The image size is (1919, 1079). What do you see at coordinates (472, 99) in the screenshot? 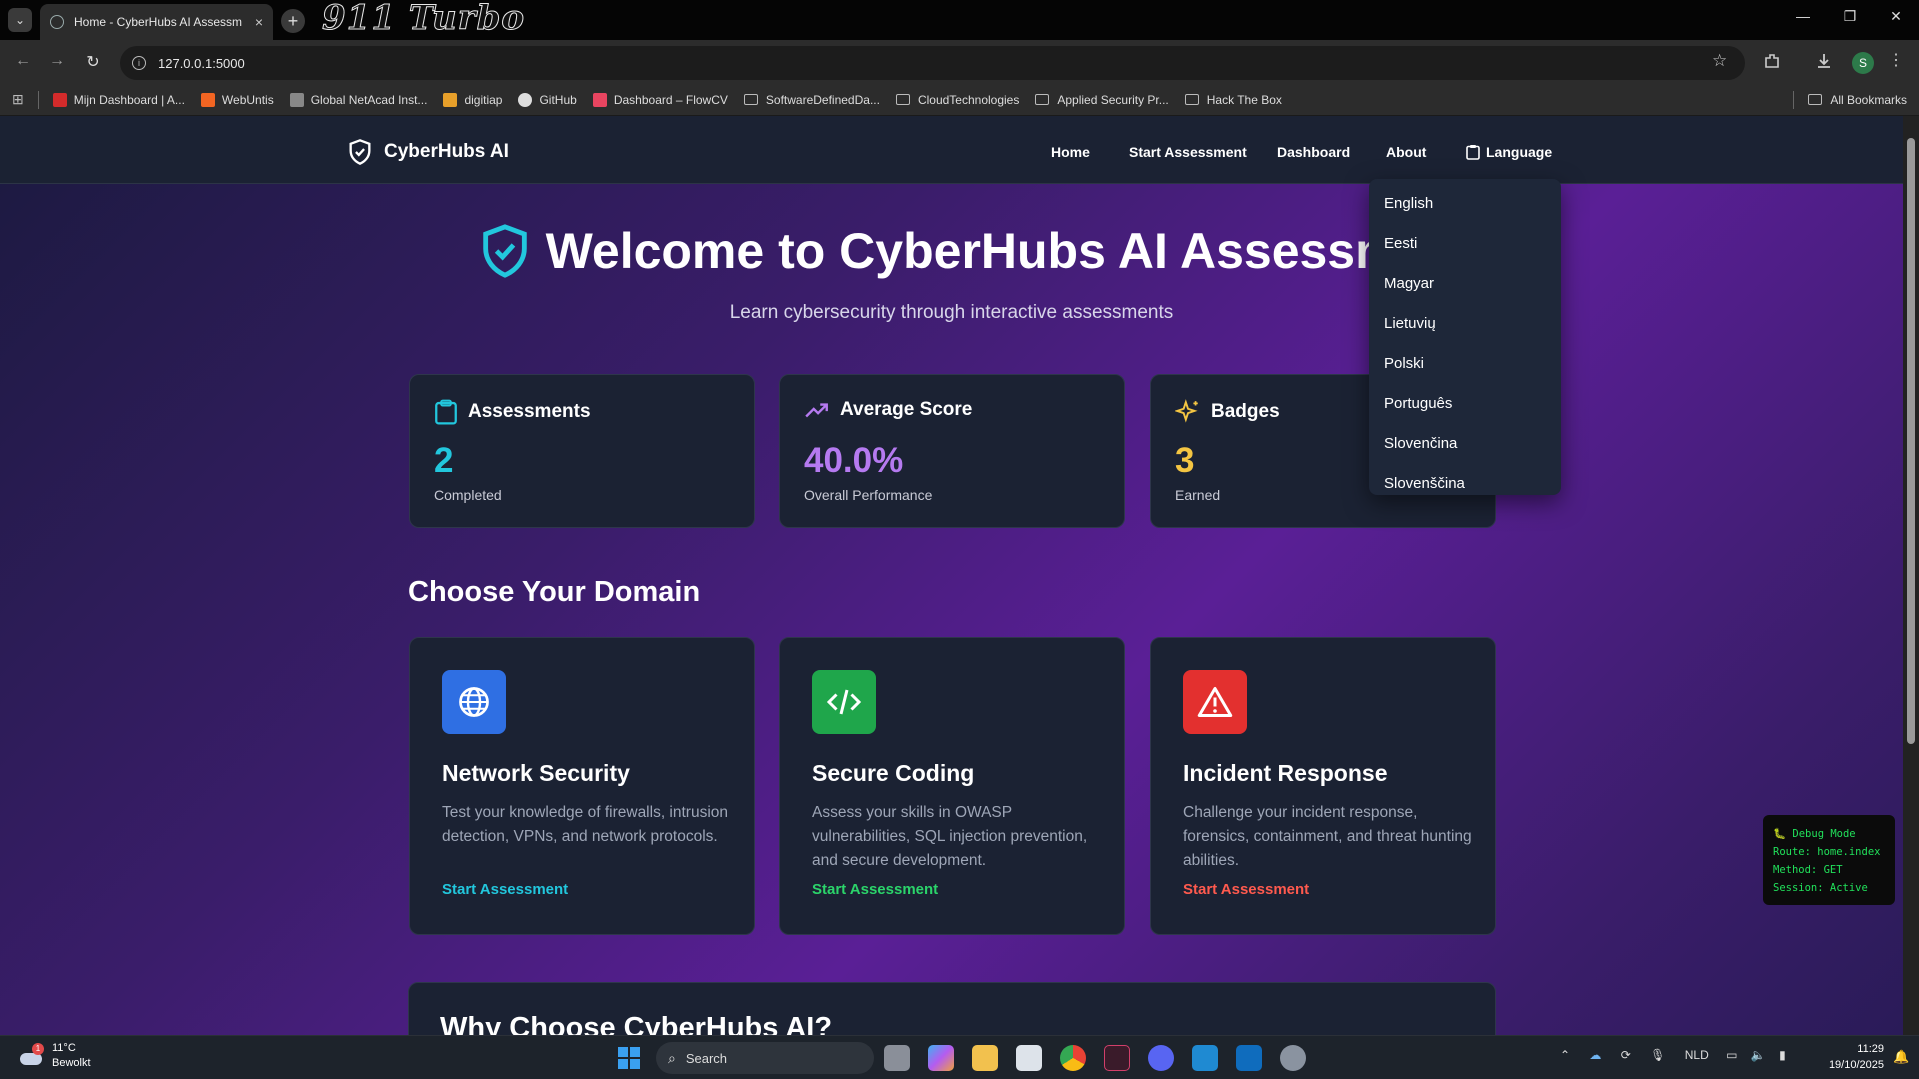
I see `bookmark-item: digitiap` at bounding box center [472, 99].